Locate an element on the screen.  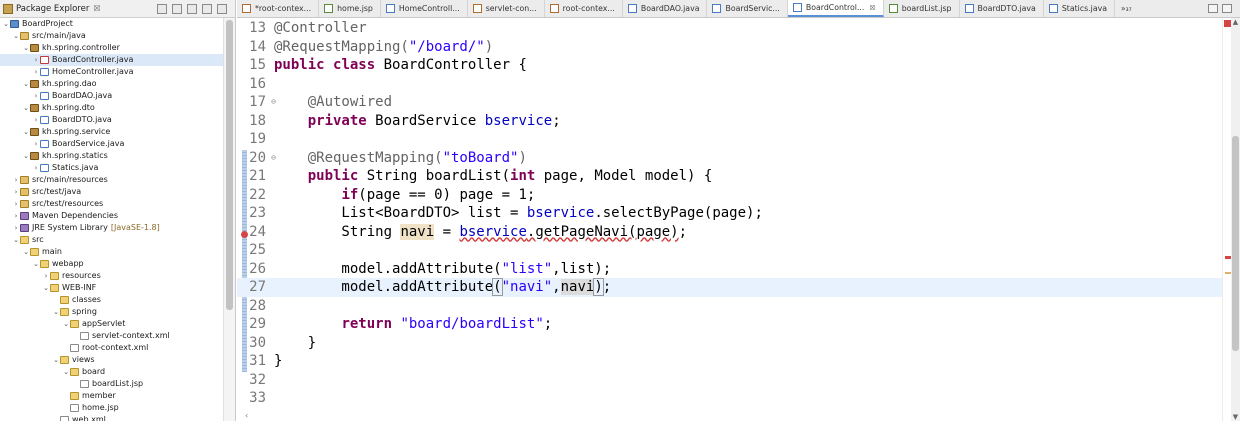
code-line: 25 is located at coordinates (729, 250).